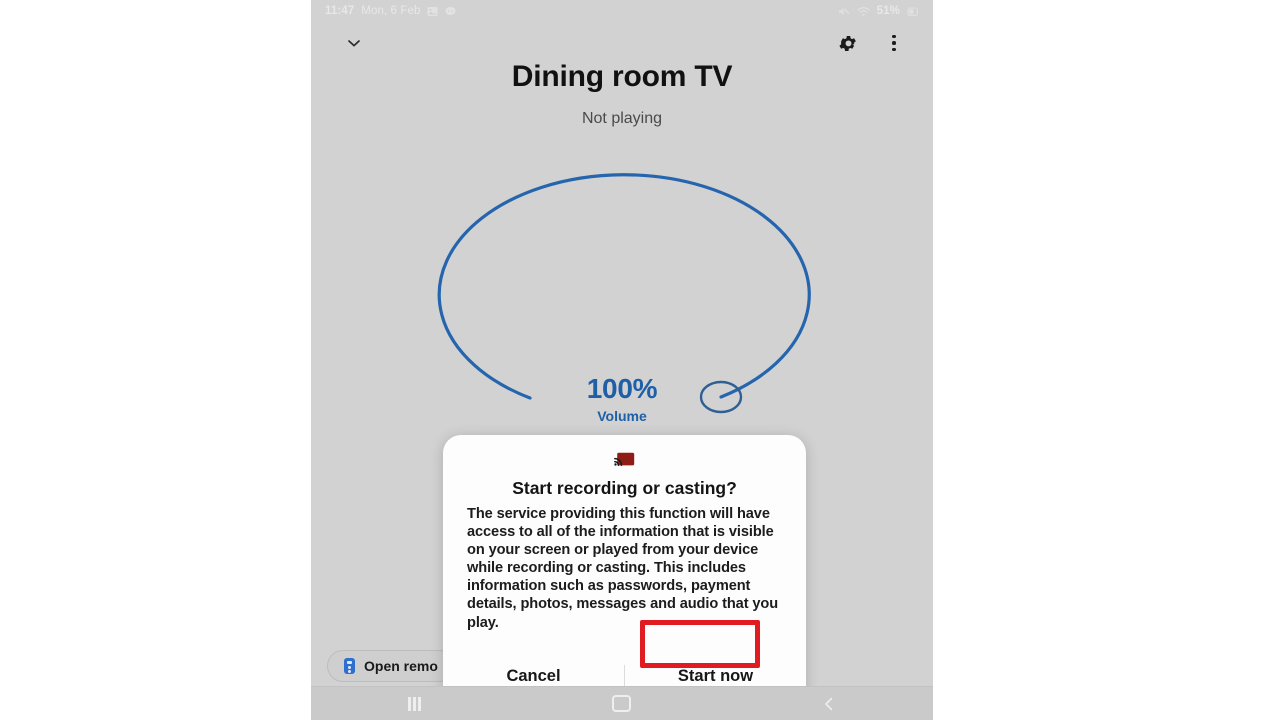 The image size is (1280, 720). Describe the element at coordinates (622, 118) in the screenshot. I see `playback-state: Not playing` at that location.